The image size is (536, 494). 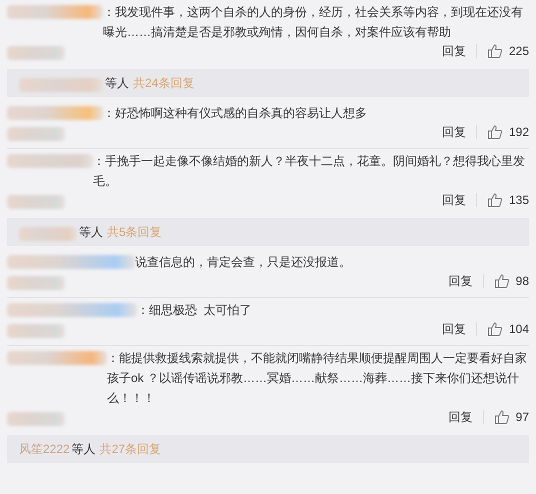 What do you see at coordinates (195, 310) in the screenshot?
I see `comment-text: ：细思极恐 太可怕了` at bounding box center [195, 310].